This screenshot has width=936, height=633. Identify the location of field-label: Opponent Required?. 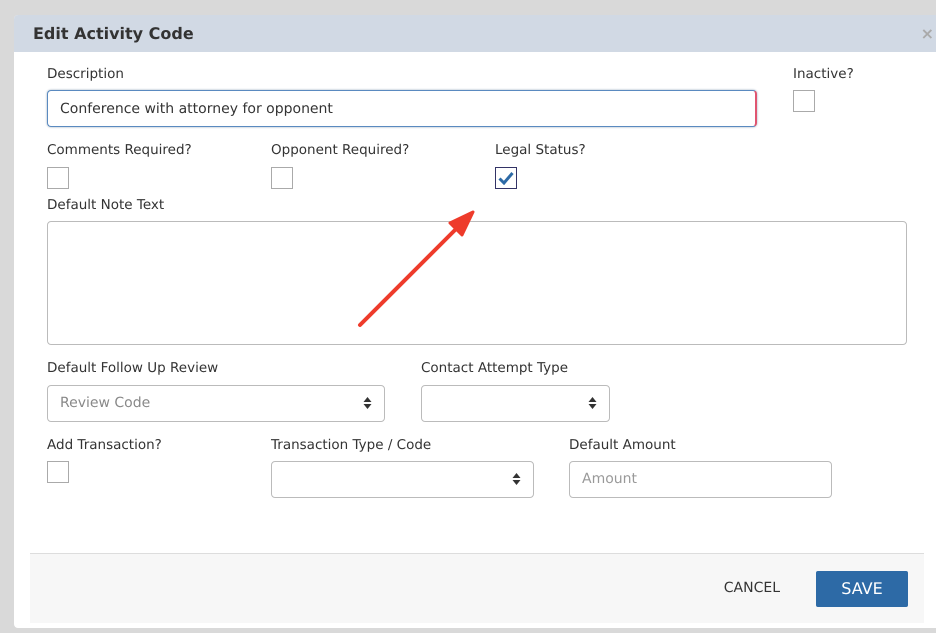
(340, 150).